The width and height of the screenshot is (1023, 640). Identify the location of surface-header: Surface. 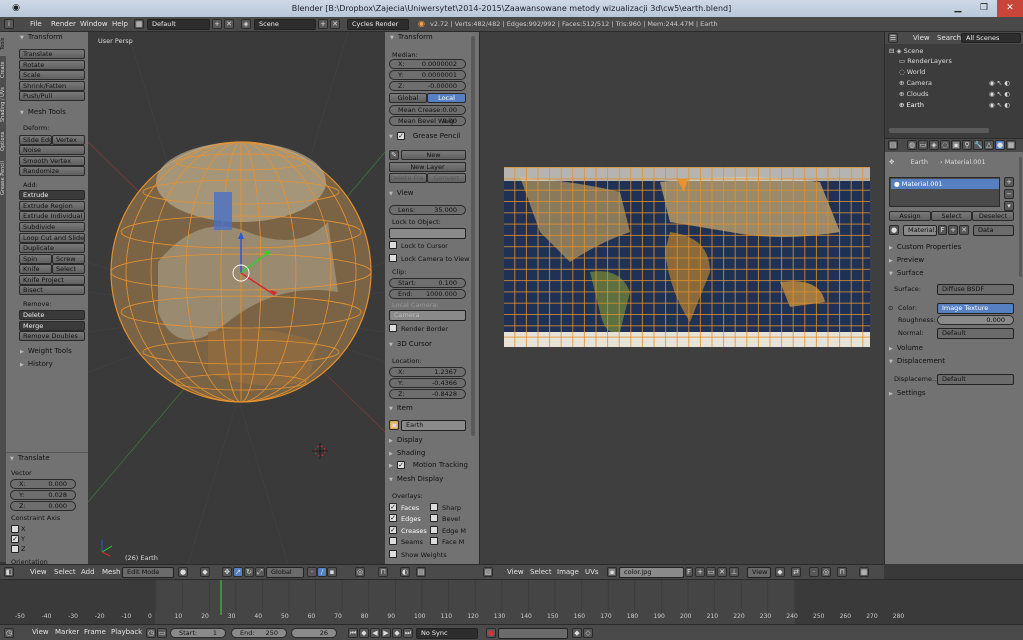
(906, 273).